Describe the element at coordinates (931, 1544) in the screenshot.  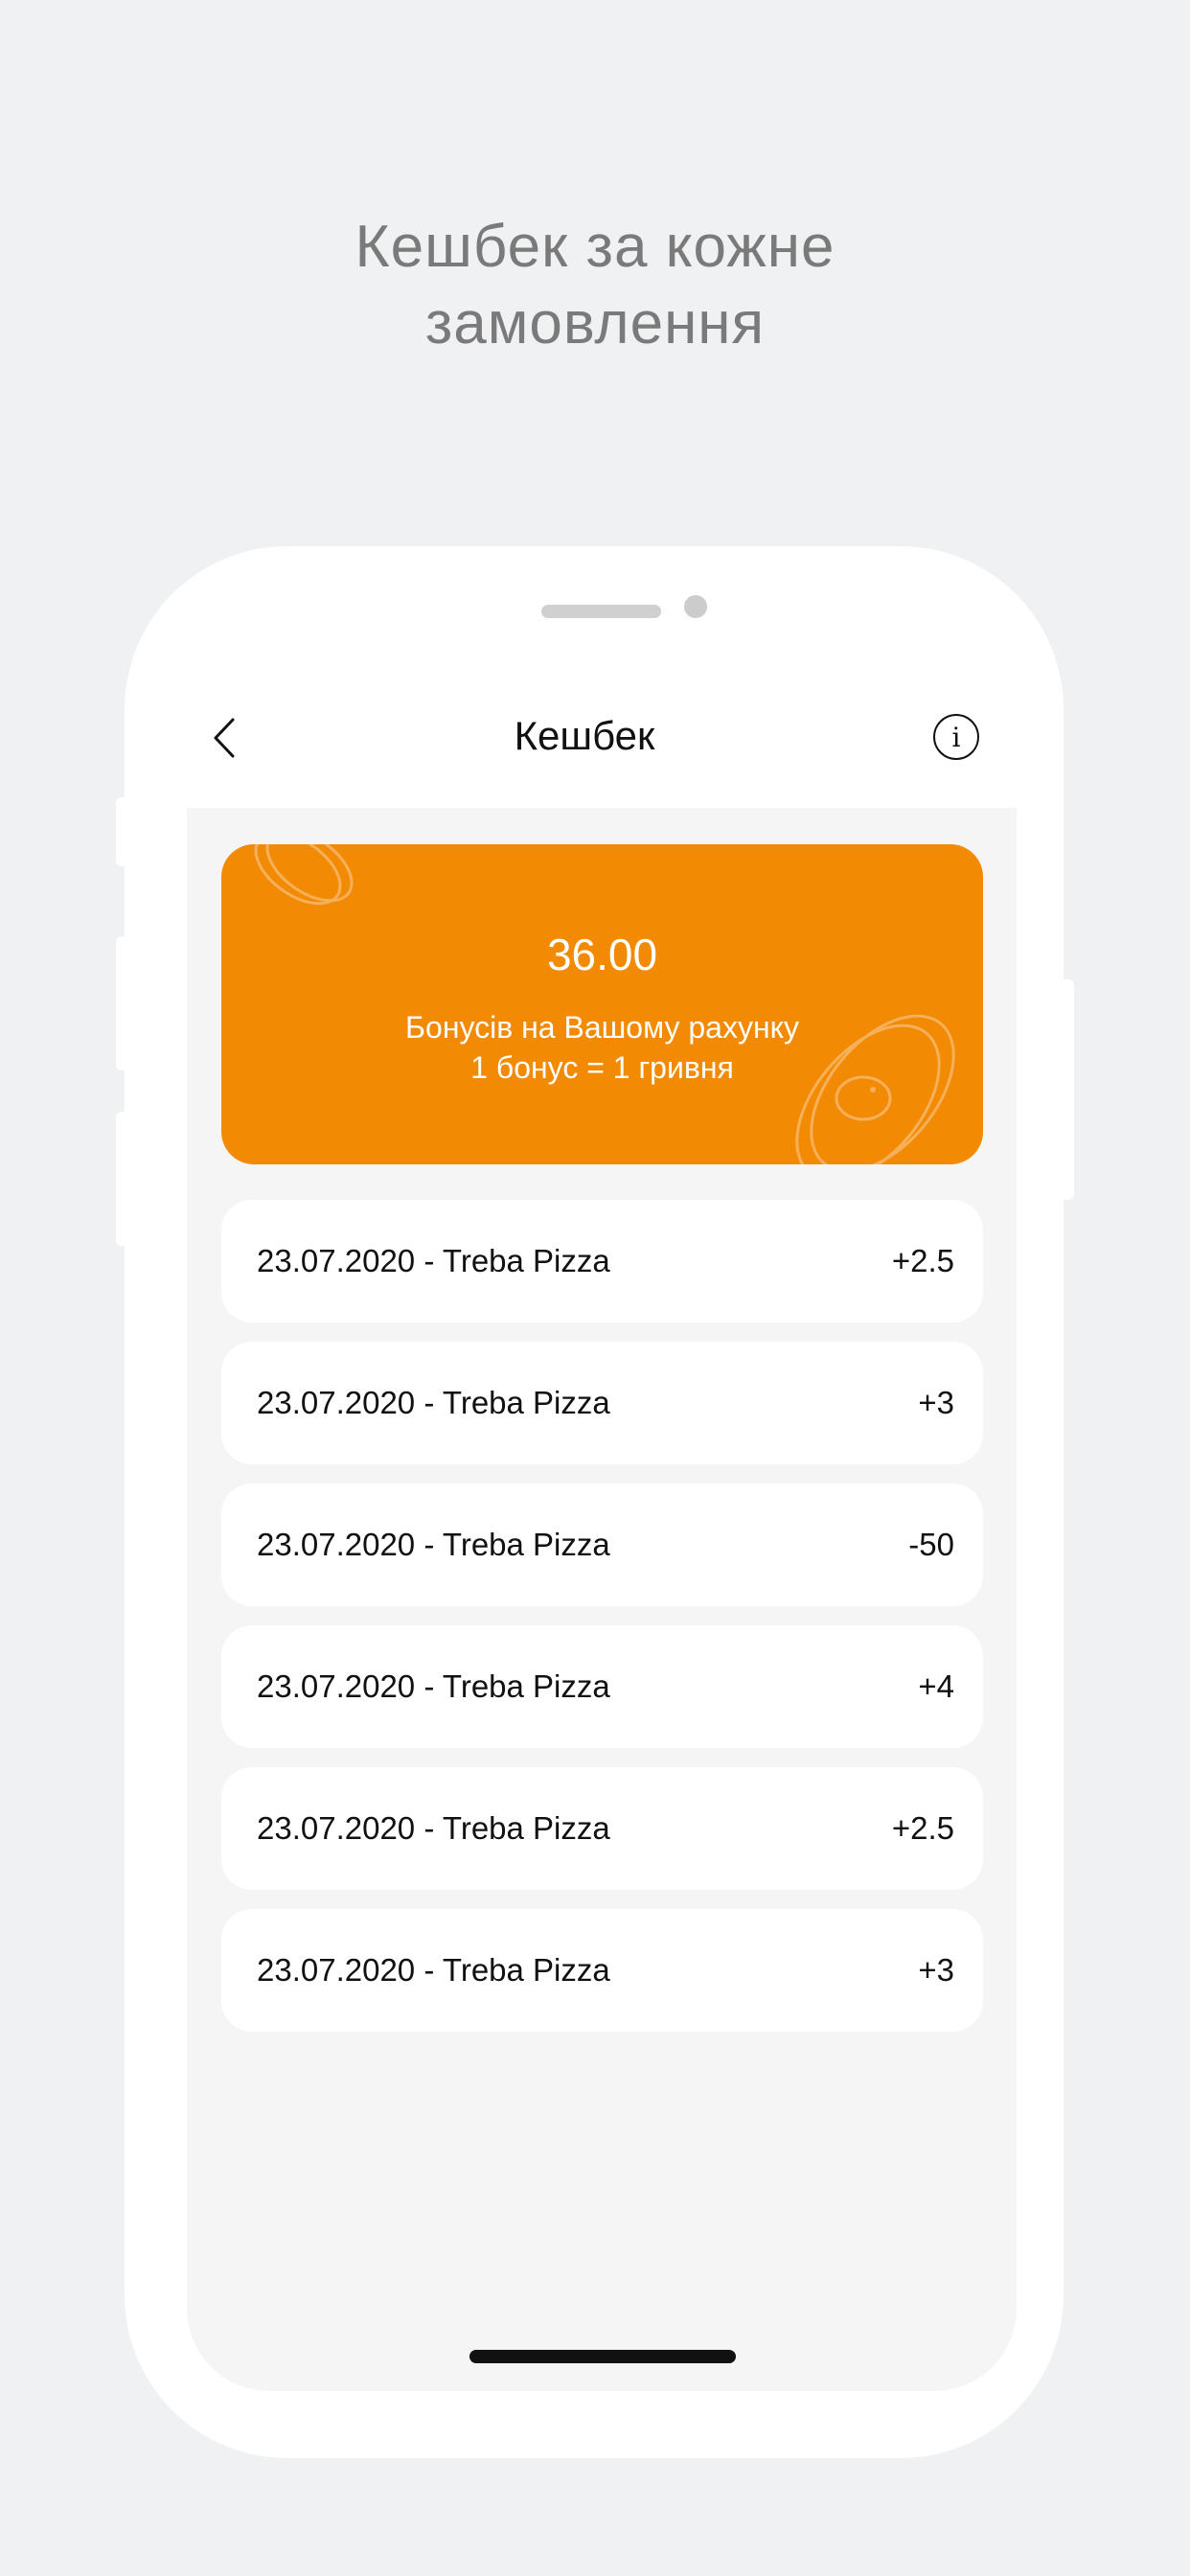
I see `transaction-amount: -50` at that location.